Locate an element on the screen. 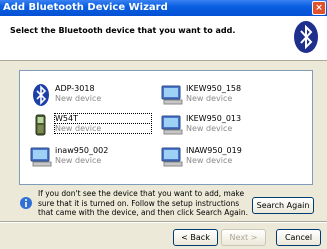  cancel-button: Cancel is located at coordinates (298, 237).